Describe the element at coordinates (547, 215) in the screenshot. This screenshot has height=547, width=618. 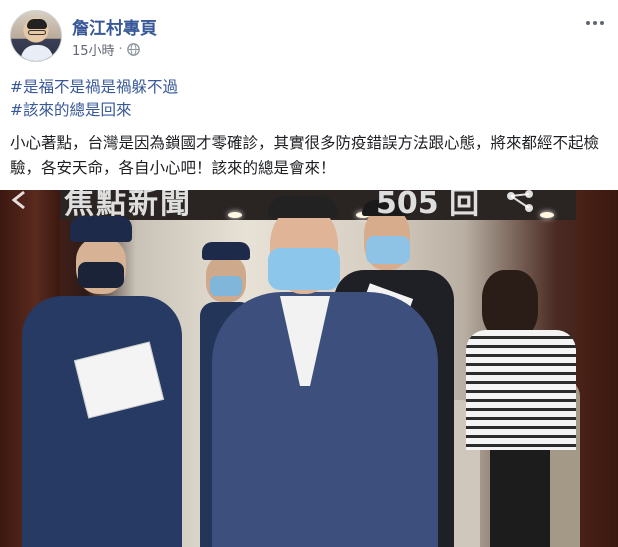
I see `ceiling-light` at that location.